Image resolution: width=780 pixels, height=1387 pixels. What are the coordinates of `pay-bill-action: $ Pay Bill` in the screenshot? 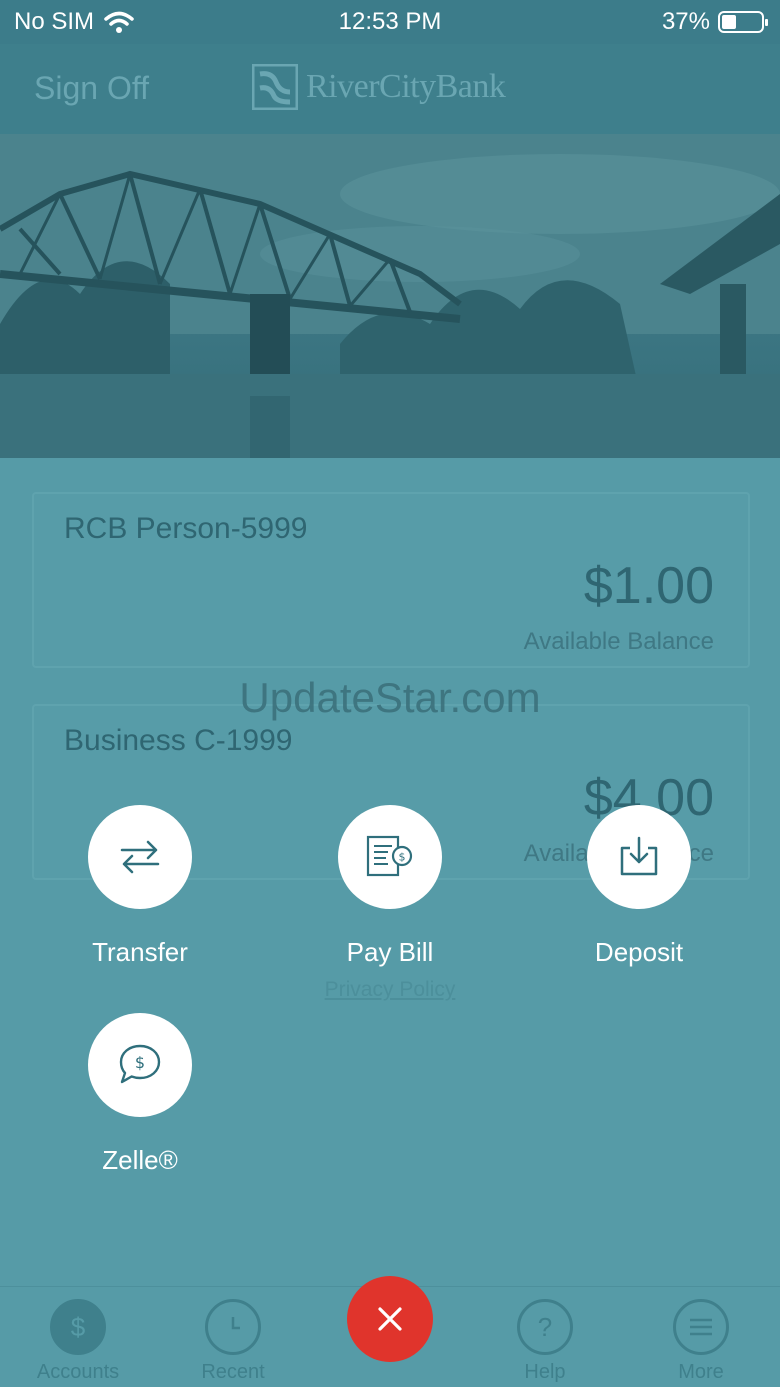 It's located at (390, 886).